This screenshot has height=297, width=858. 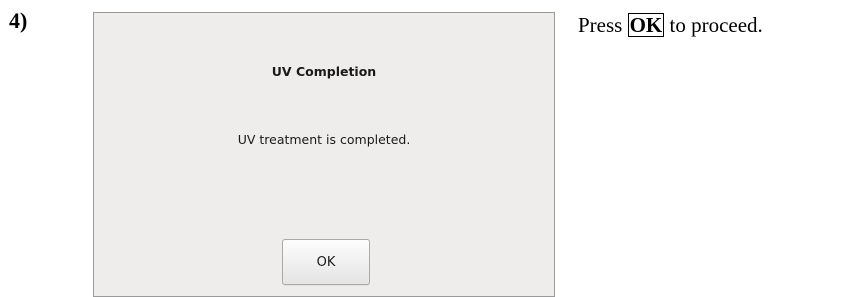 What do you see at coordinates (713, 25) in the screenshot?
I see `instruction-suffix: to proceed.` at bounding box center [713, 25].